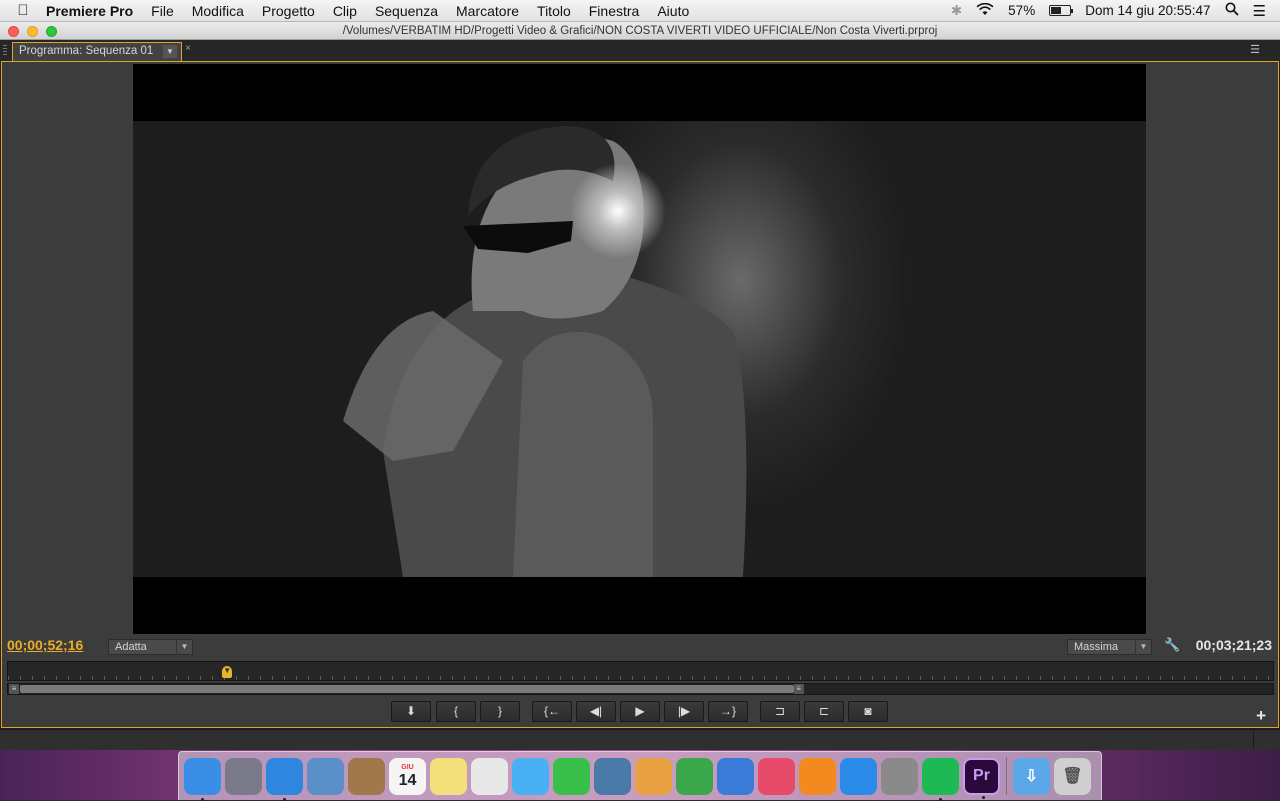  Describe the element at coordinates (407, 689) in the screenshot. I see `zoom-range-thumb` at that location.